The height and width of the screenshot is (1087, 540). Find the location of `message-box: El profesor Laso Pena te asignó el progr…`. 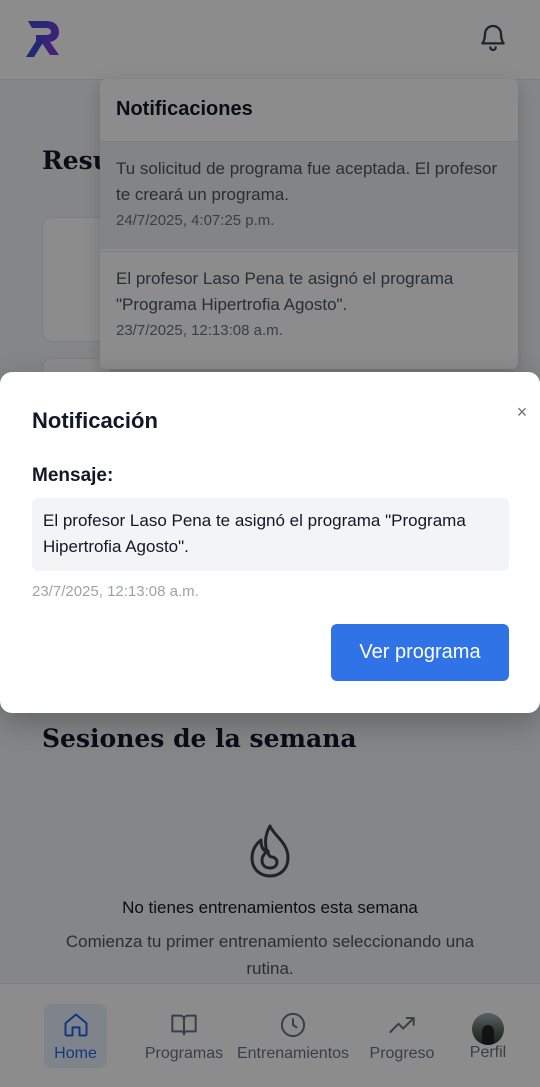

message-box: El profesor Laso Pena te asignó el progr… is located at coordinates (270, 534).